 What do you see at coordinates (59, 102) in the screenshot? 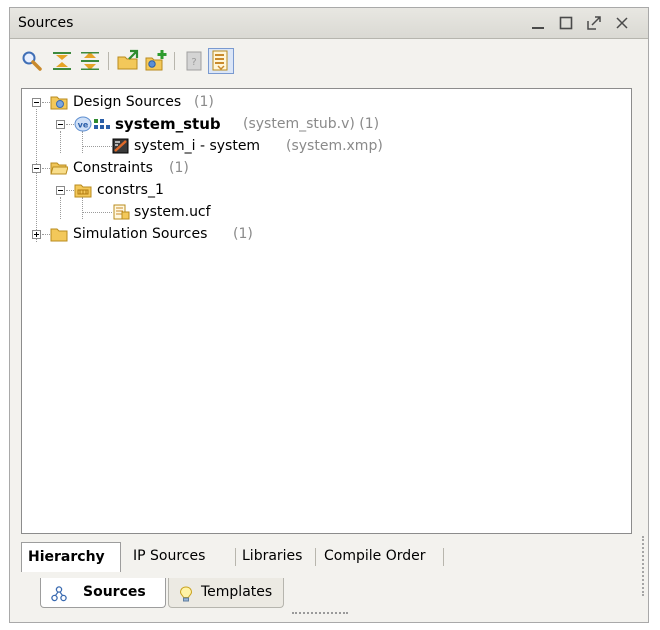
I see `design-sources-folder-icon` at bounding box center [59, 102].